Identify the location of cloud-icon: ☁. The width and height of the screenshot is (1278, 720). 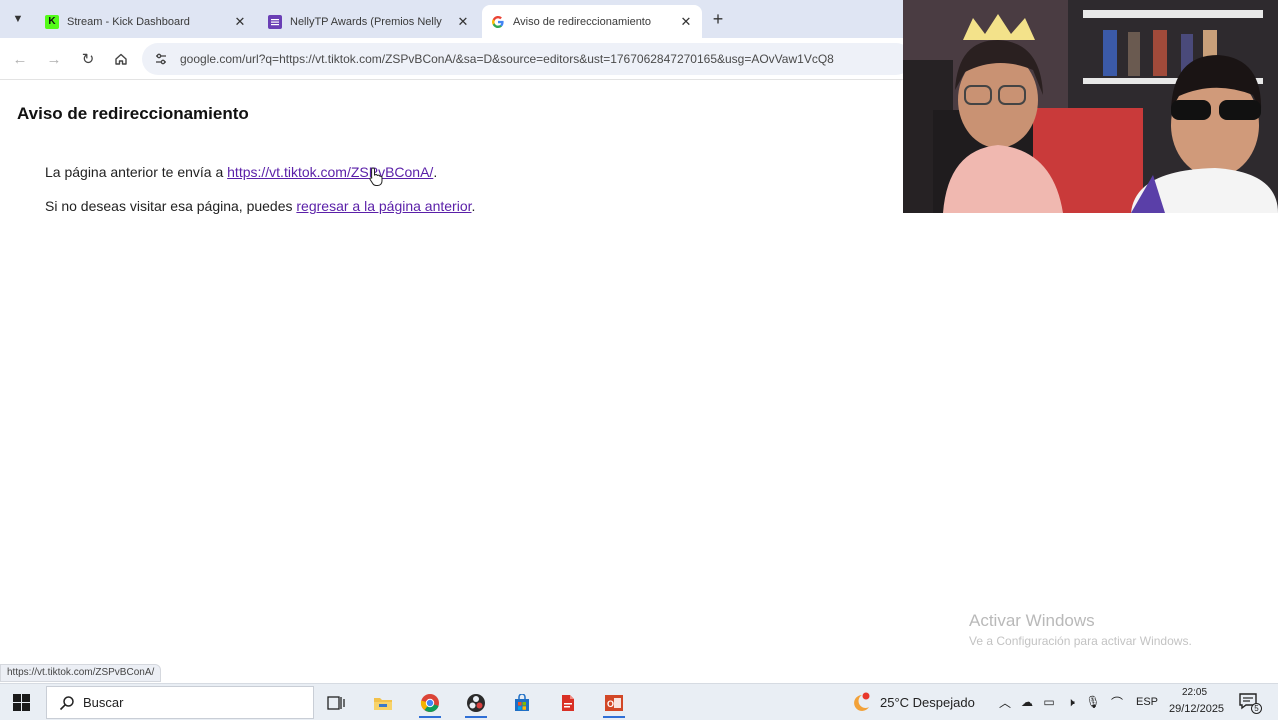
(1027, 702).